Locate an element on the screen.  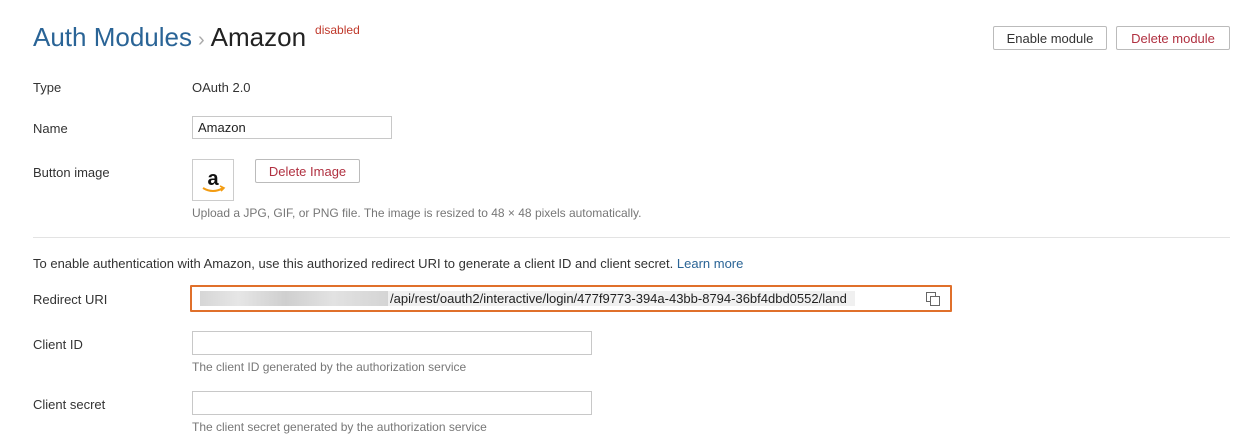
amazon-logo-letter: a is located at coordinates (213, 179).